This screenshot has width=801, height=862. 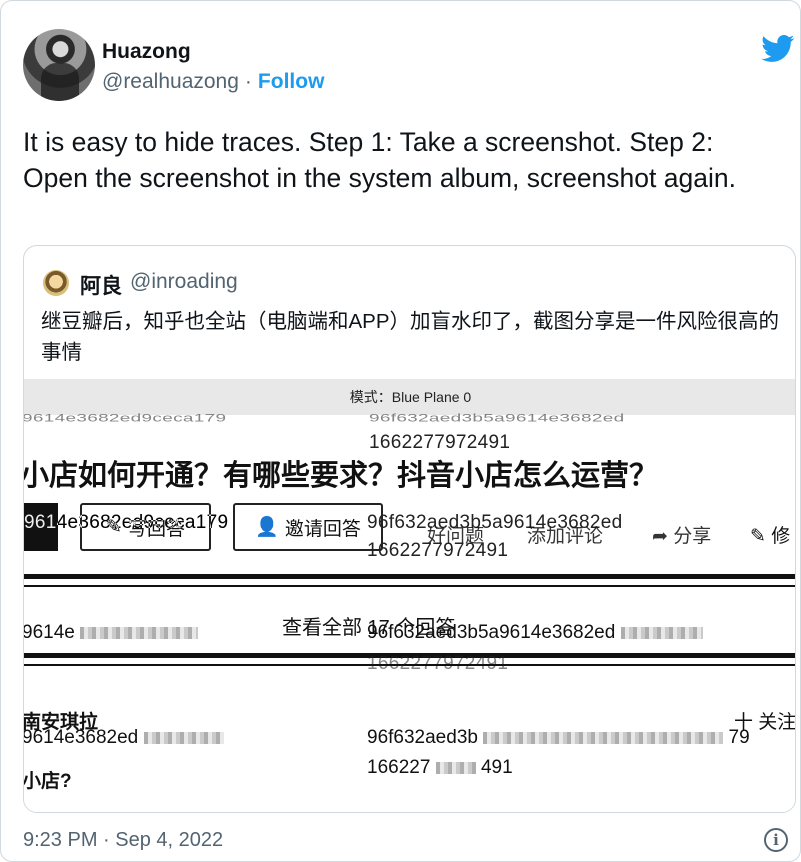 I want to click on info-icon: i, so click(x=776, y=840).